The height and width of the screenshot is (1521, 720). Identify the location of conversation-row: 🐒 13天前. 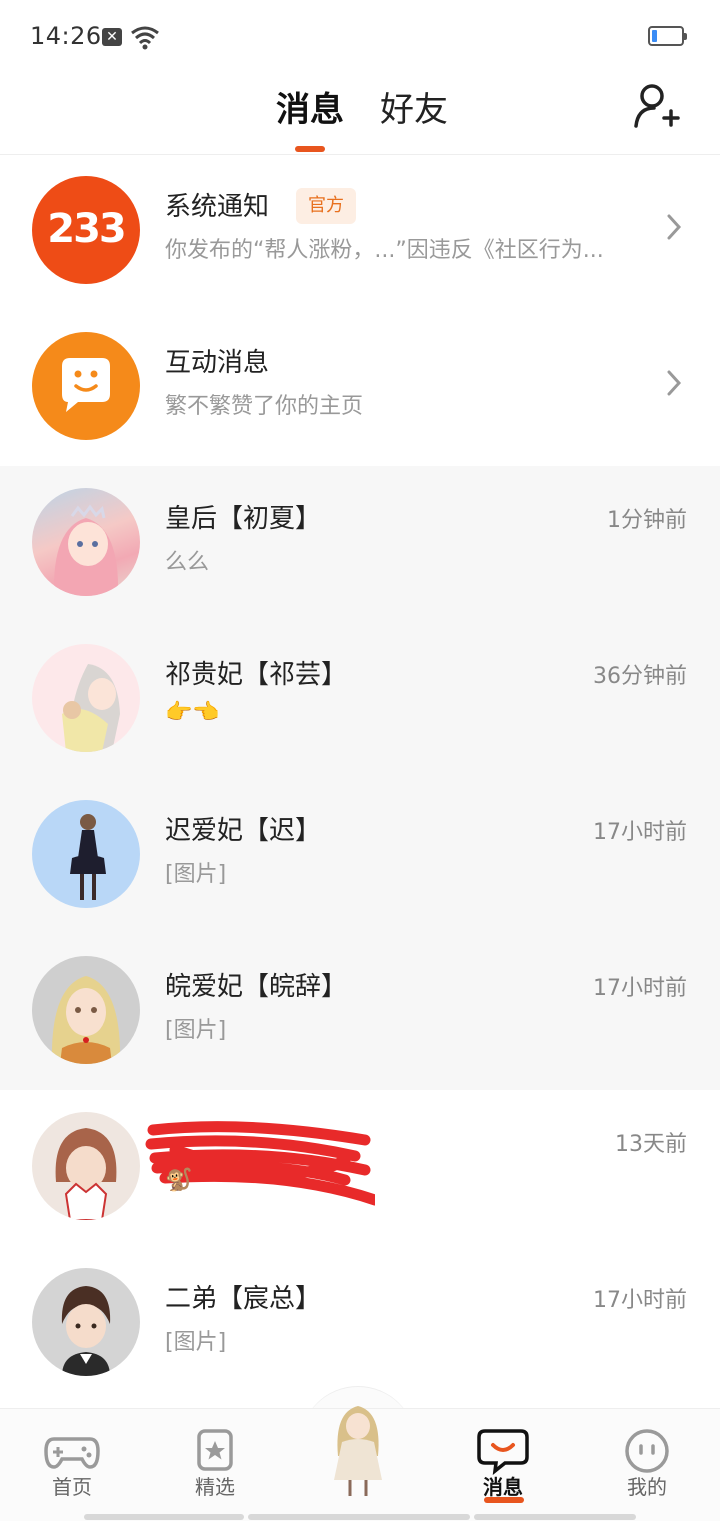
(360, 1168).